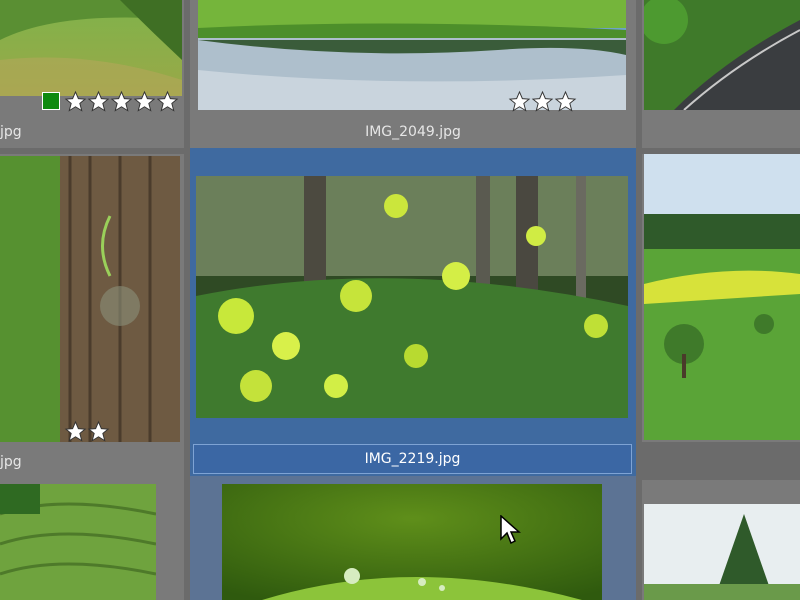 The width and height of the screenshot is (800, 600). I want to click on countryside-image, so click(722, 297).